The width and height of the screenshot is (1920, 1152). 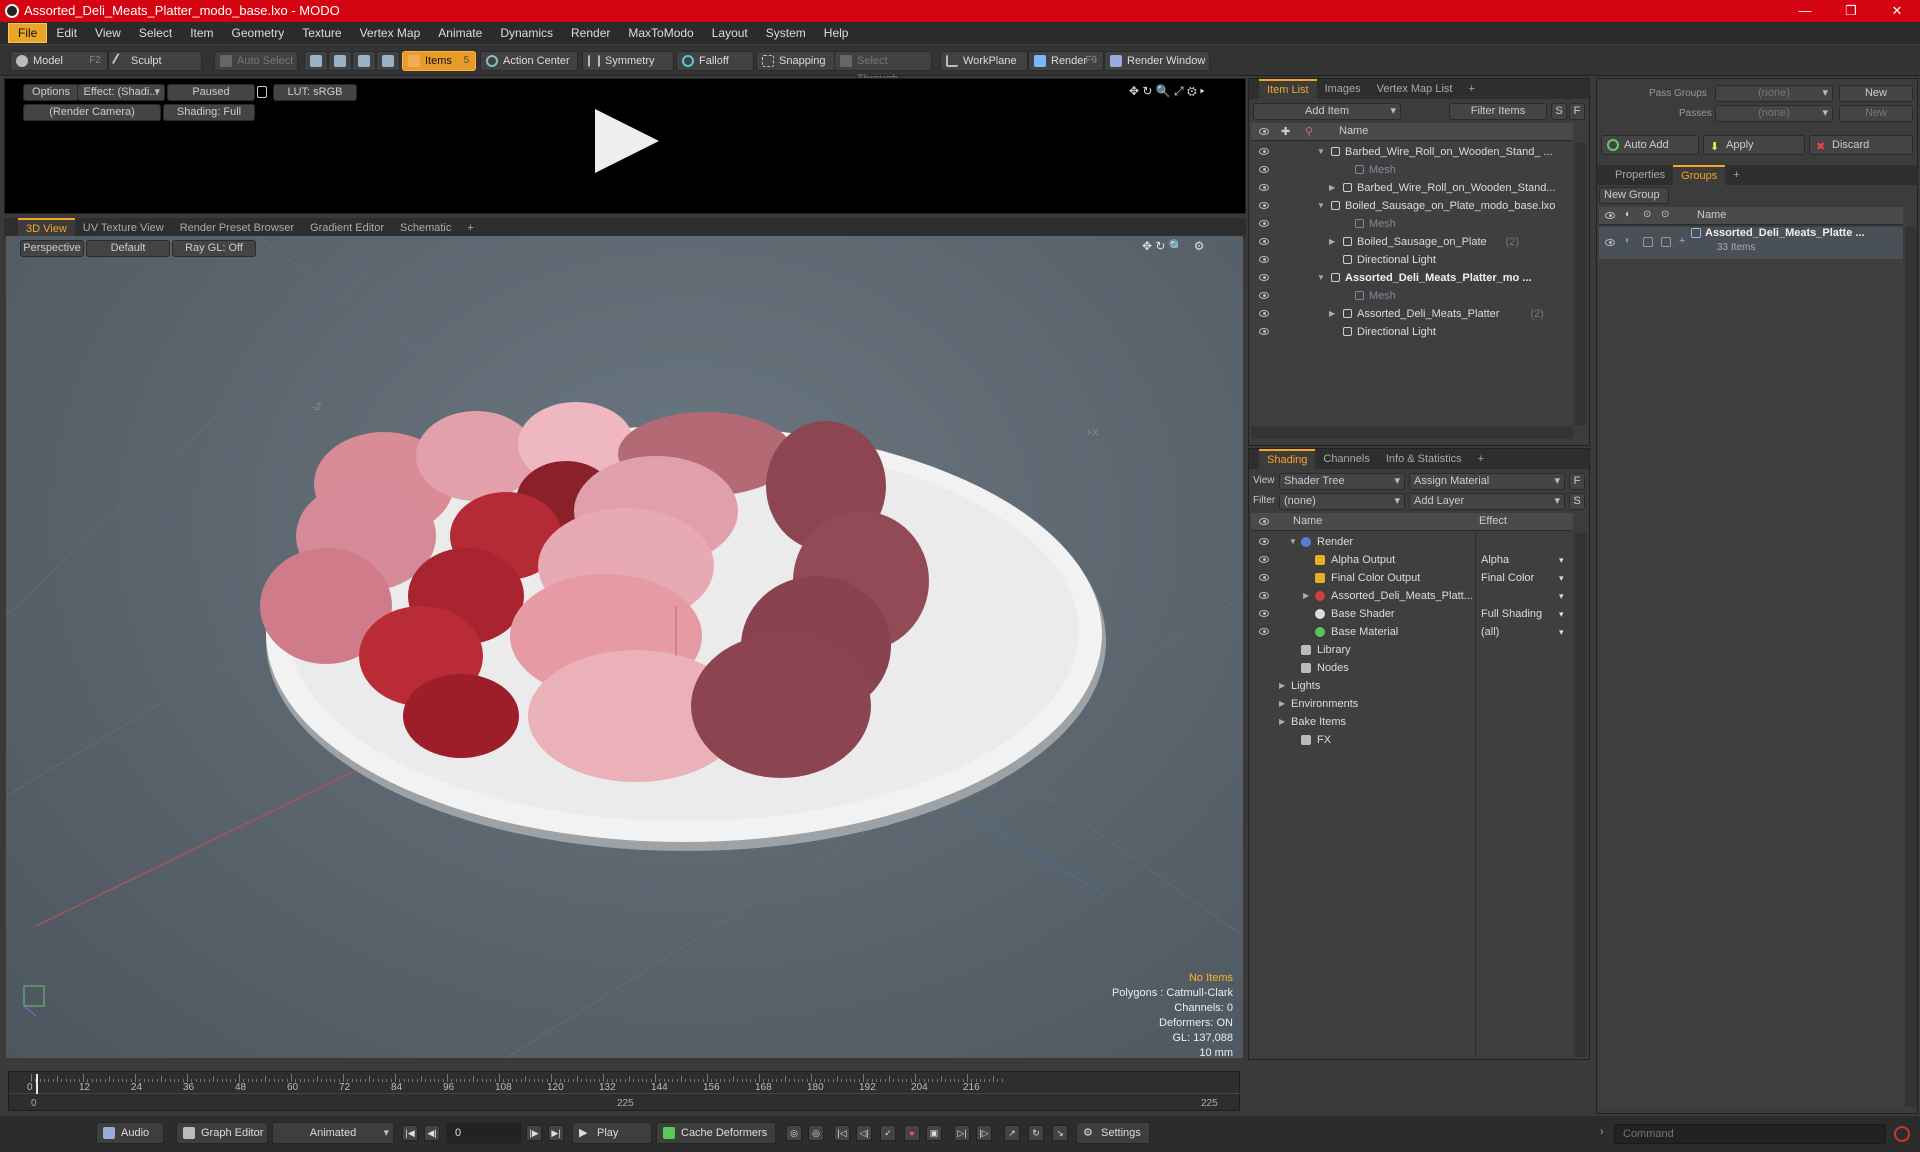 What do you see at coordinates (1902, 1134) in the screenshot?
I see `command-history-icon` at bounding box center [1902, 1134].